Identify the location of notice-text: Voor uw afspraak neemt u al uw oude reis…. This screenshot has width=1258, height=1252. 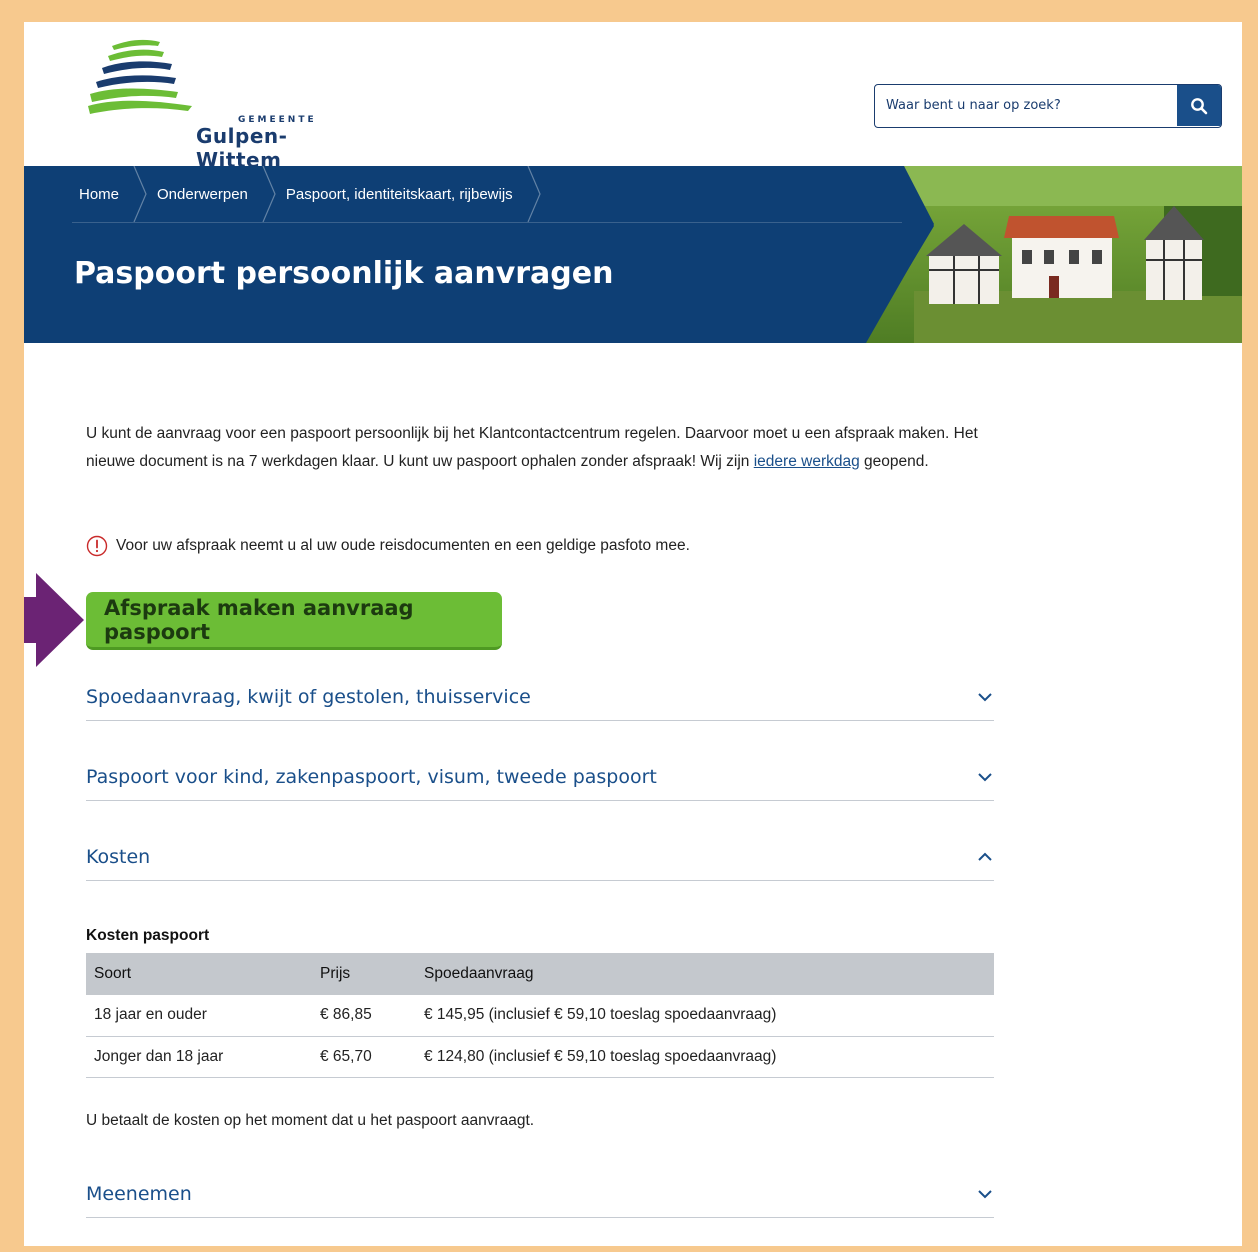
(403, 545).